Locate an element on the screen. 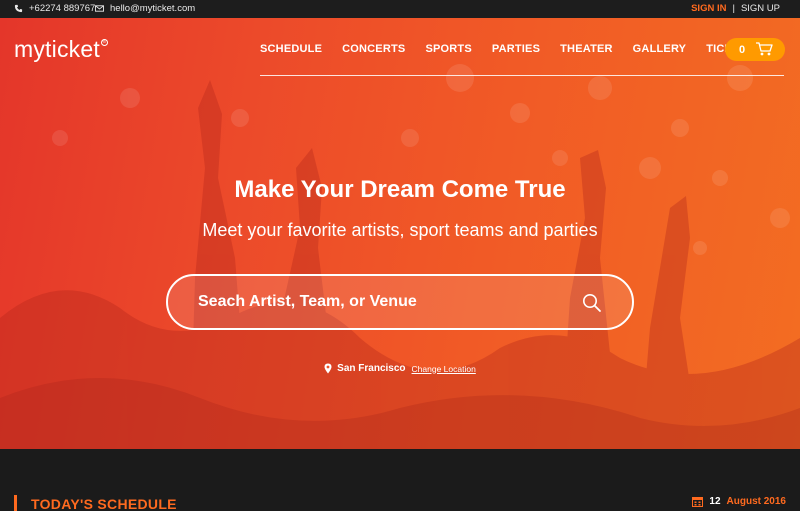 Image resolution: width=800 pixels, height=511 pixels. site-logo: myticket ® is located at coordinates (61, 49).